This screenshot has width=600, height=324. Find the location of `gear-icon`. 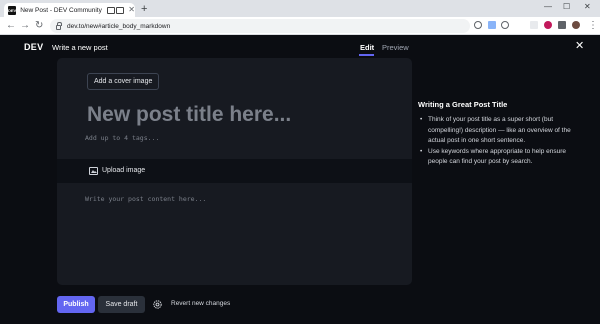

gear-icon is located at coordinates (157, 304).